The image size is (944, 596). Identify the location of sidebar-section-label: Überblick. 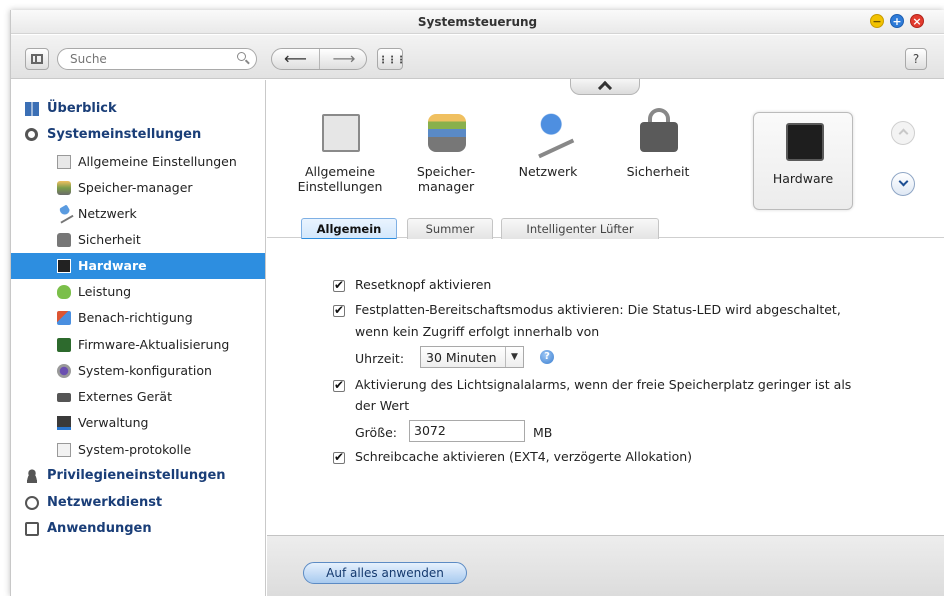
(82, 108).